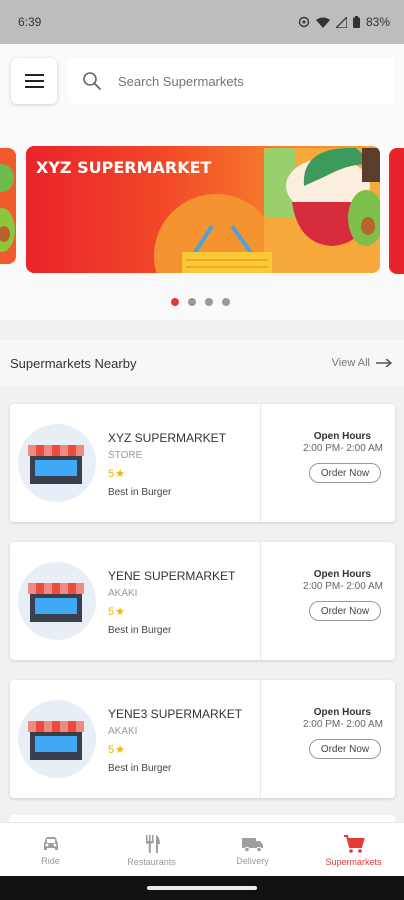 The image size is (404, 900). I want to click on search-input, so click(238, 81).